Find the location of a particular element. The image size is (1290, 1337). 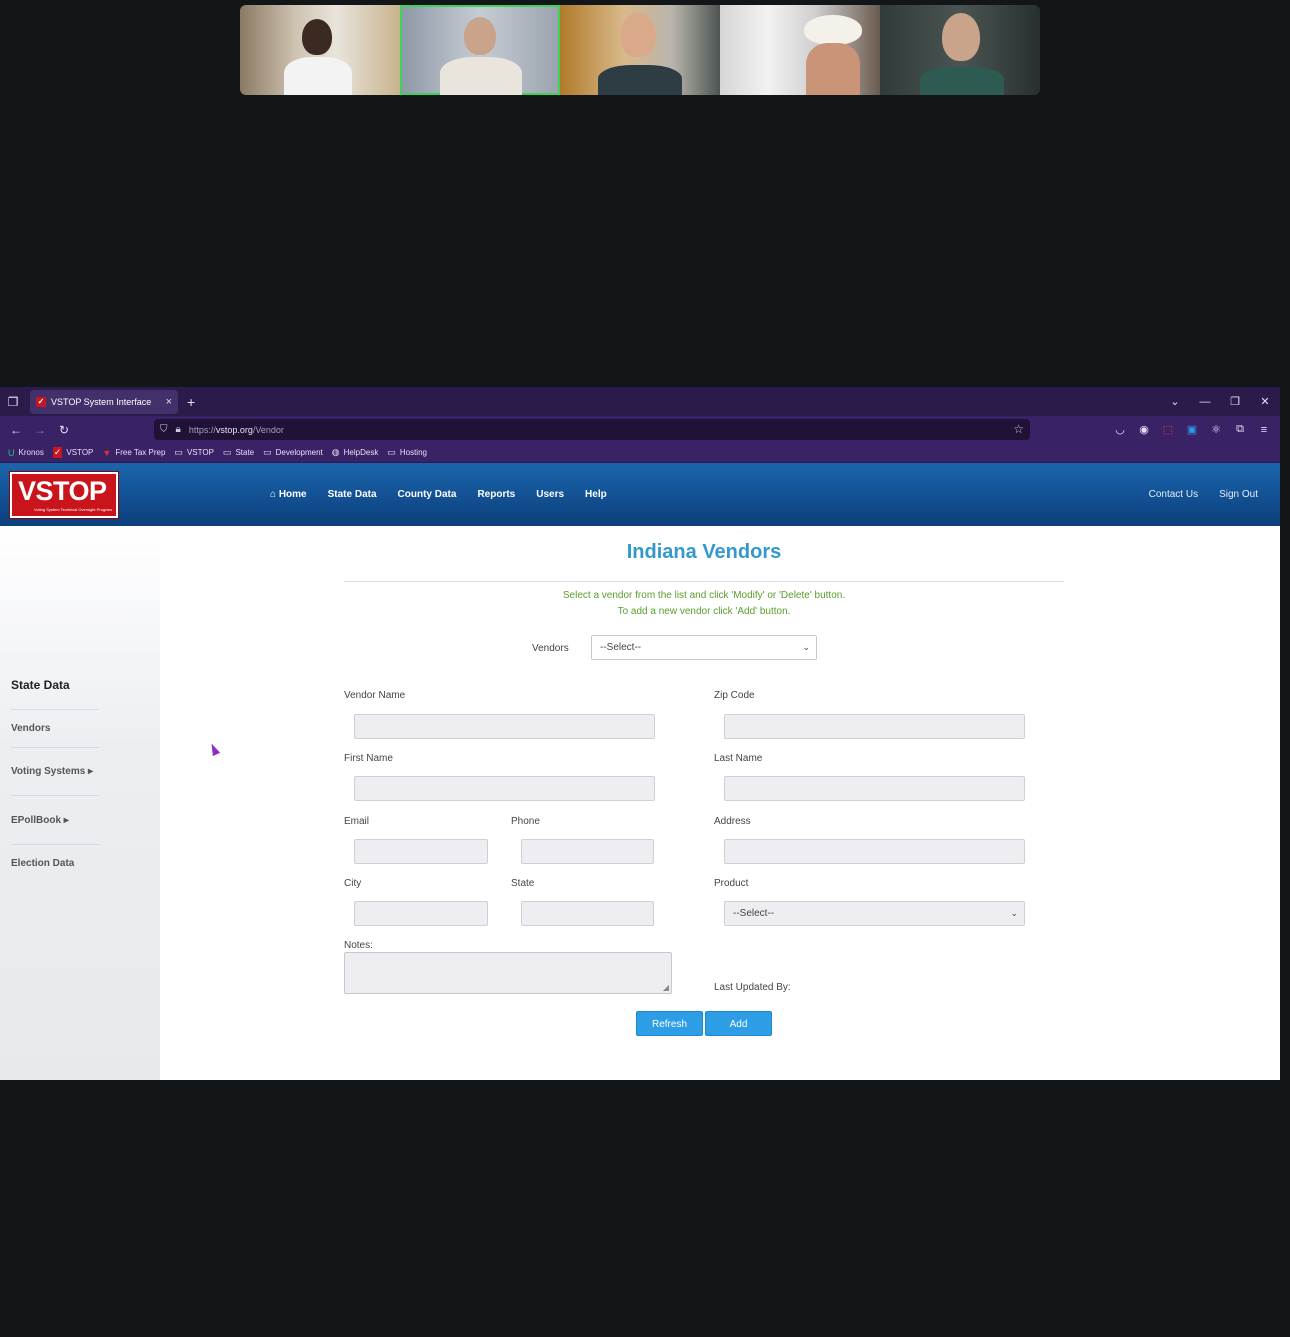

extension-badge-icon: ▣ is located at coordinates (1192, 429).